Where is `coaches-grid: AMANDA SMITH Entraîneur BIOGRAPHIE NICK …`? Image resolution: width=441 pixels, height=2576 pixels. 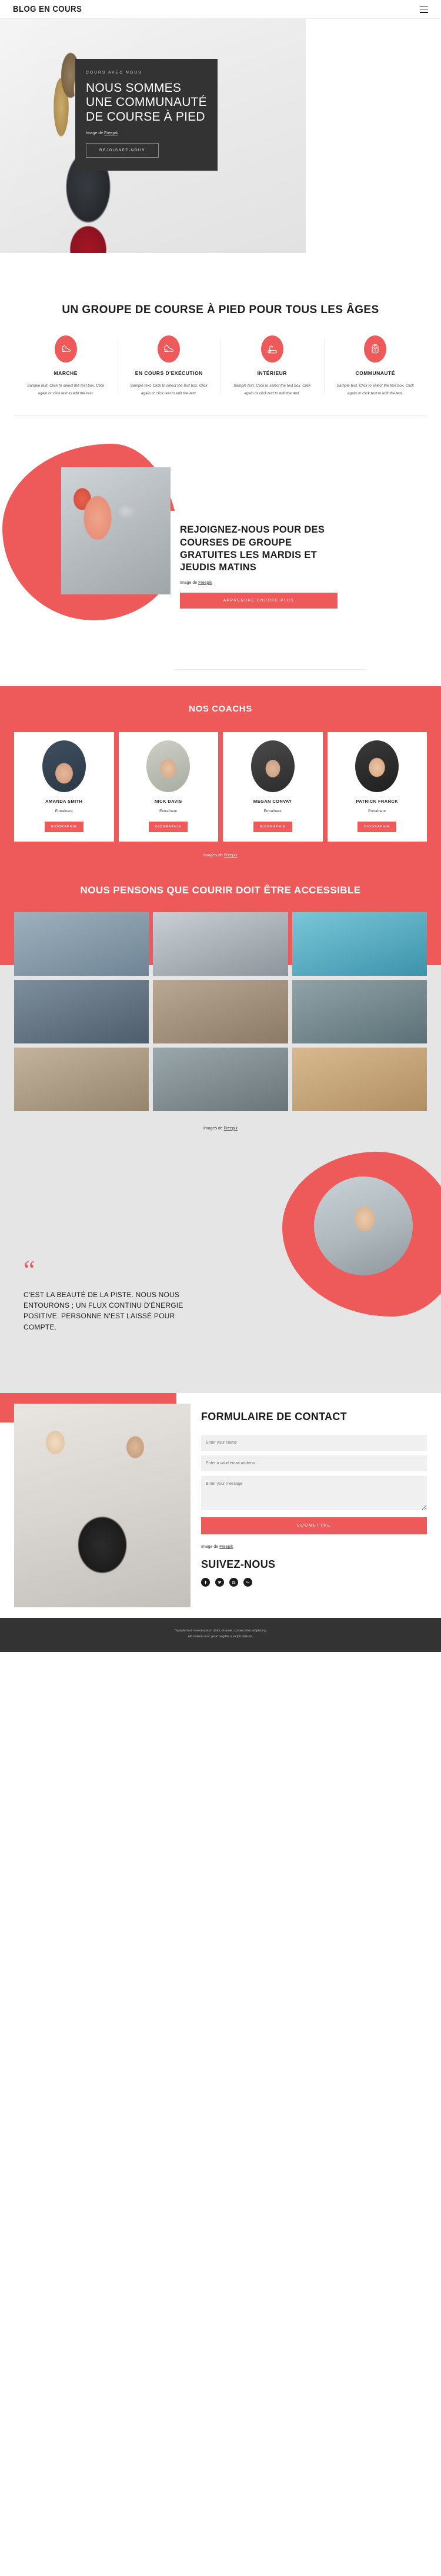 coaches-grid: AMANDA SMITH Entraîneur BIOGRAPHIE NICK … is located at coordinates (220, 787).